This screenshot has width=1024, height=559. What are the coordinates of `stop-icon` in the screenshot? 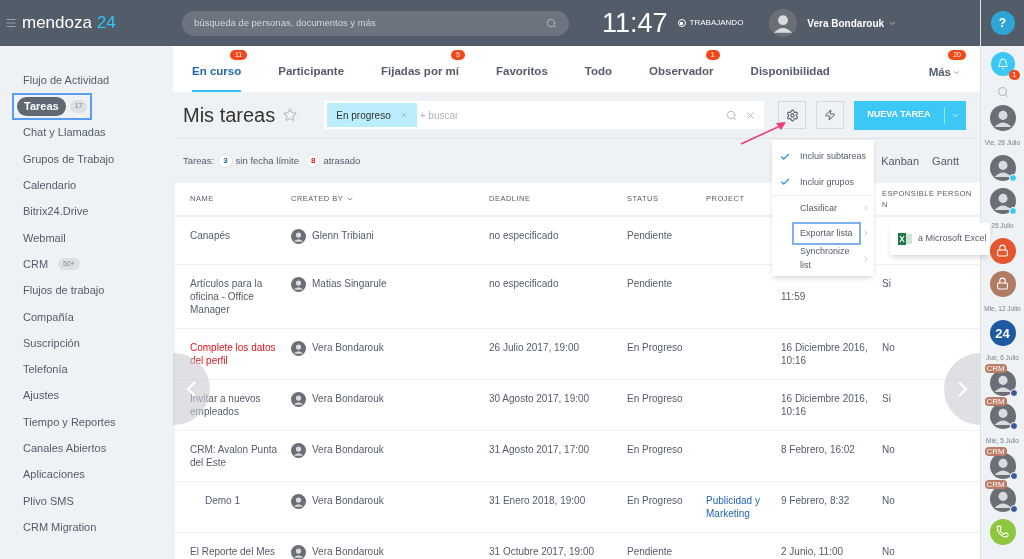 It's located at (681, 23).